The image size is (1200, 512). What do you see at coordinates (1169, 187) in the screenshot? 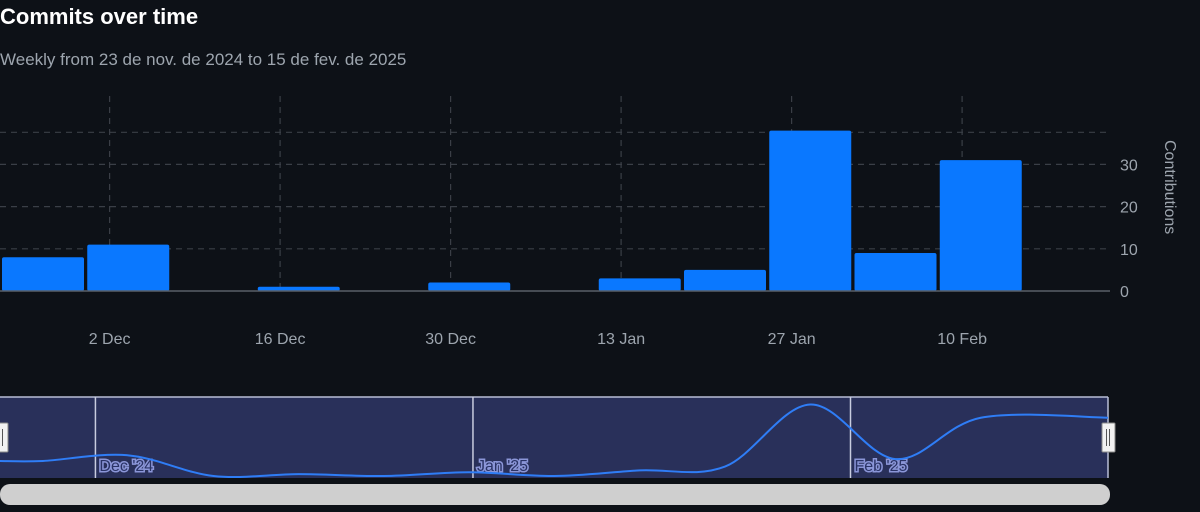
I see `y-axis-label: Contributions` at bounding box center [1169, 187].